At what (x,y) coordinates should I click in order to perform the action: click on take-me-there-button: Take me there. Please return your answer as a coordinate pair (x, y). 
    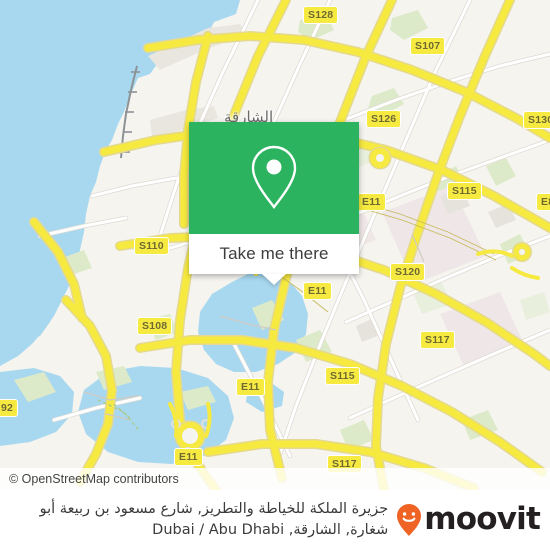
    Looking at the image, I should click on (274, 259).